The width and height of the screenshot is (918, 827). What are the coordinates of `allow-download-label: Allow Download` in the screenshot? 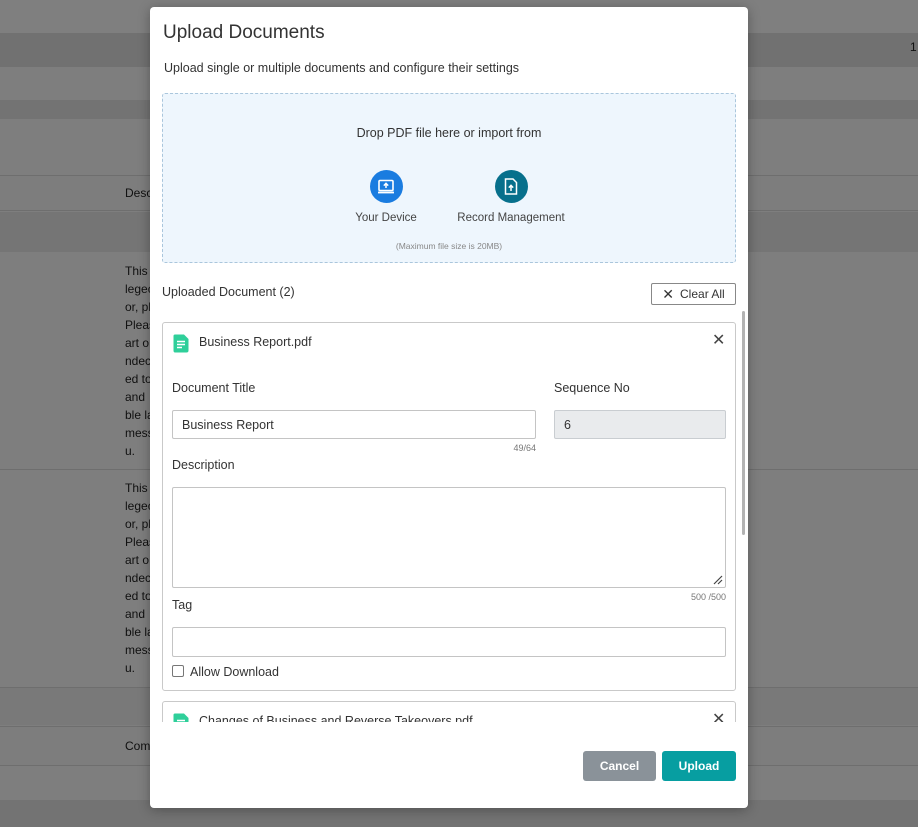 It's located at (234, 672).